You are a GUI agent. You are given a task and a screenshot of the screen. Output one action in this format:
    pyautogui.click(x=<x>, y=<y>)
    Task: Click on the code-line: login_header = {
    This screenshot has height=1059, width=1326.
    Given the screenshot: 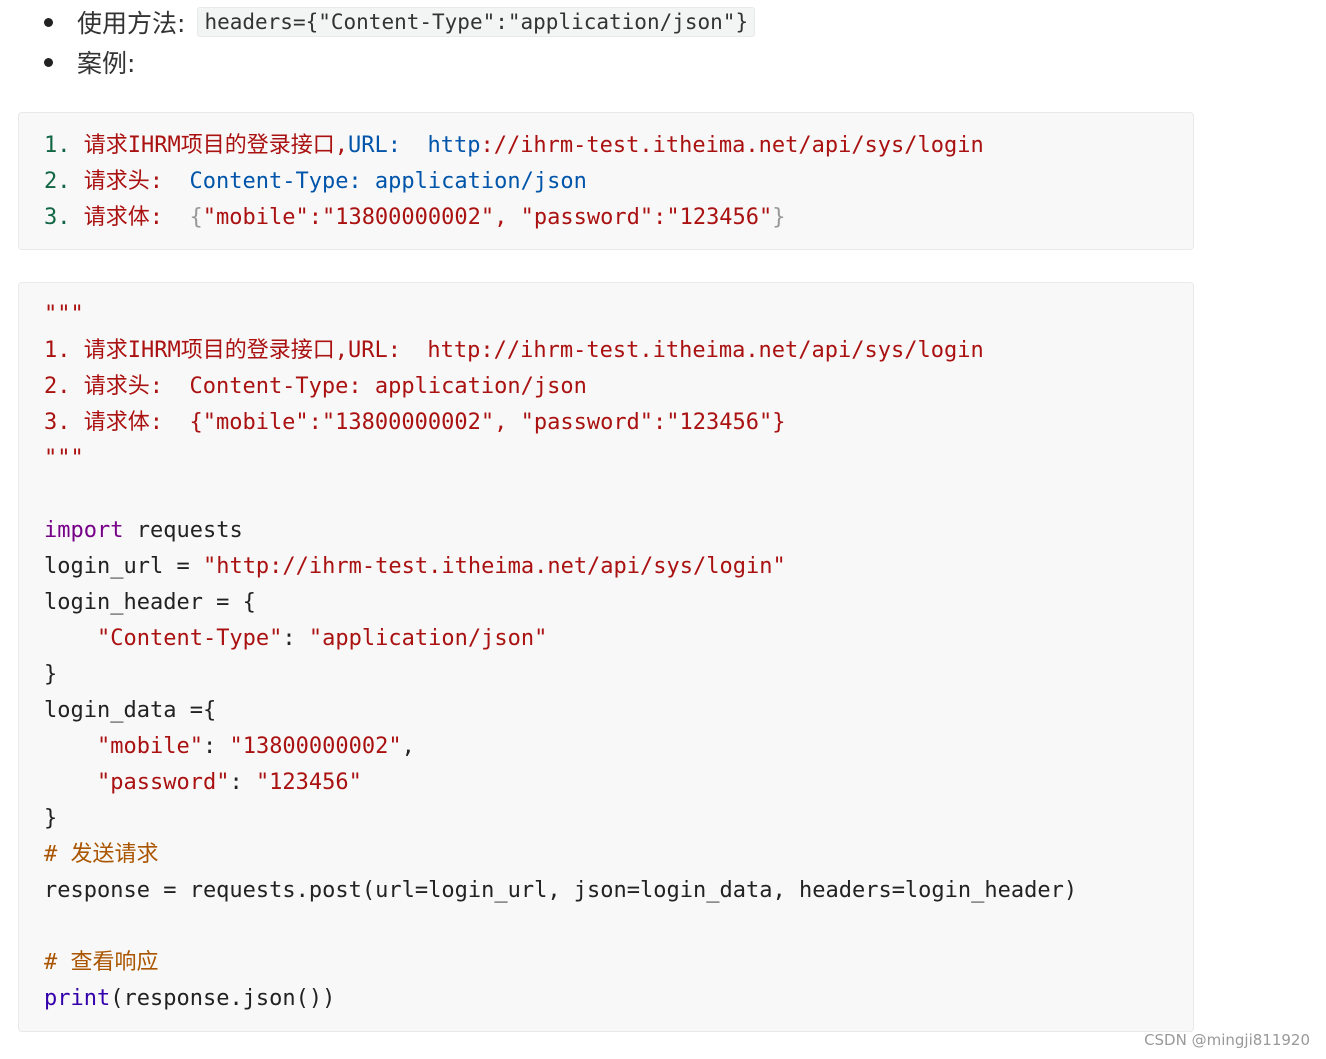 What is the action you would take?
    pyautogui.click(x=150, y=603)
    